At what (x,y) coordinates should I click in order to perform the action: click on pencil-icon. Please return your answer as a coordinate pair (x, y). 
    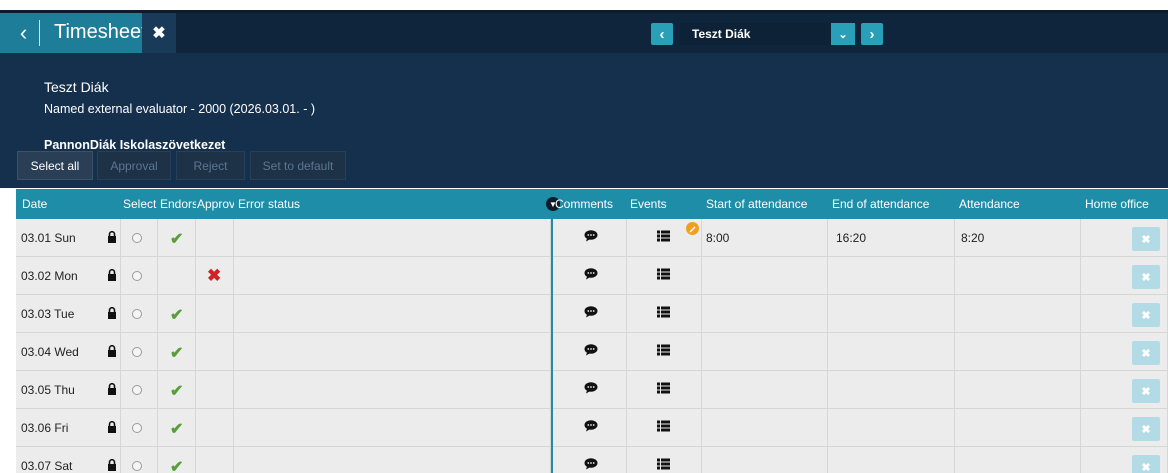
    Looking at the image, I should click on (692, 228).